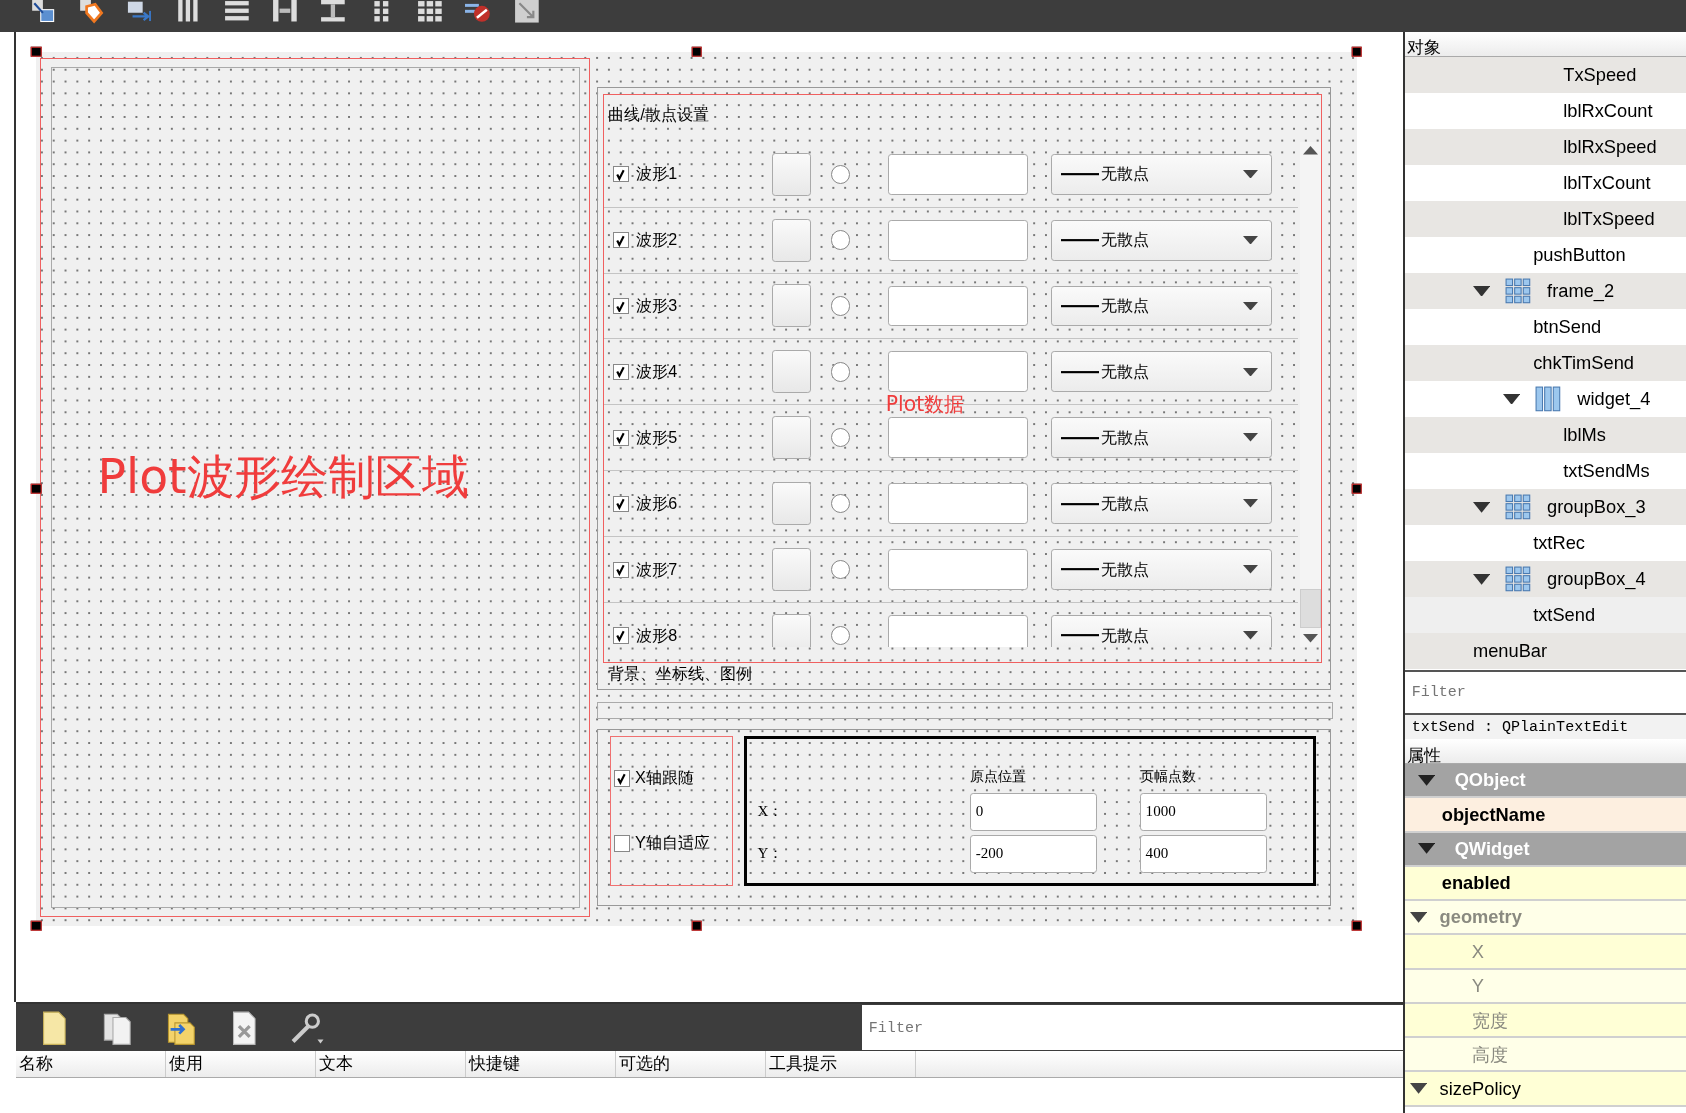 Image resolution: width=1686 pixels, height=1113 pixels. I want to click on column-header: 文本, so click(391, 1064).